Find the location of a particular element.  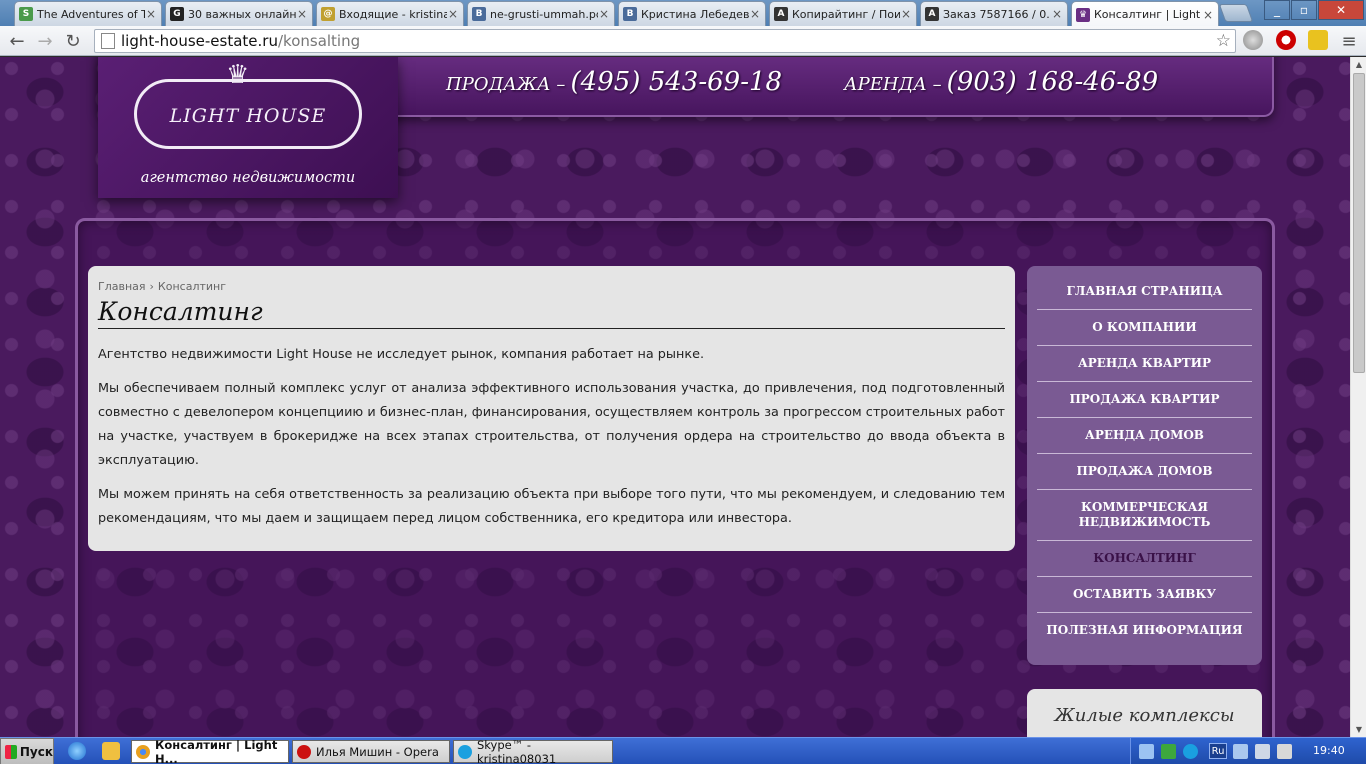

download-tray-icon is located at coordinates (1168, 751).